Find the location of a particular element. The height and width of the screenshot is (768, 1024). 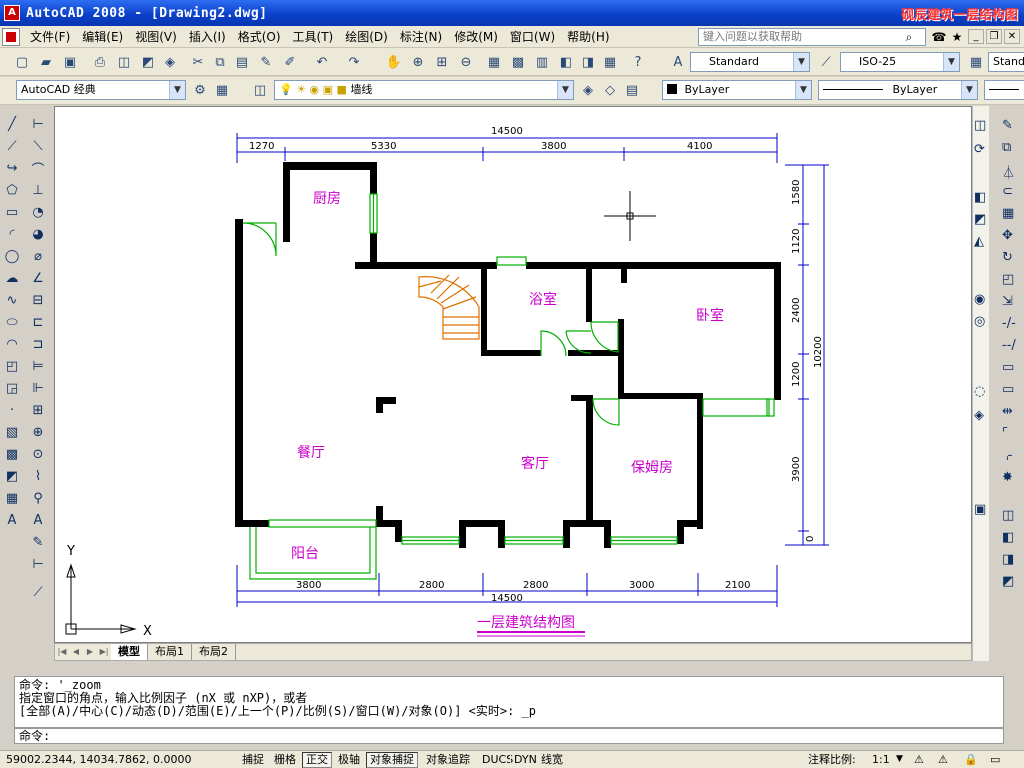

table-style-select: Stand is located at coordinates (1006, 62).